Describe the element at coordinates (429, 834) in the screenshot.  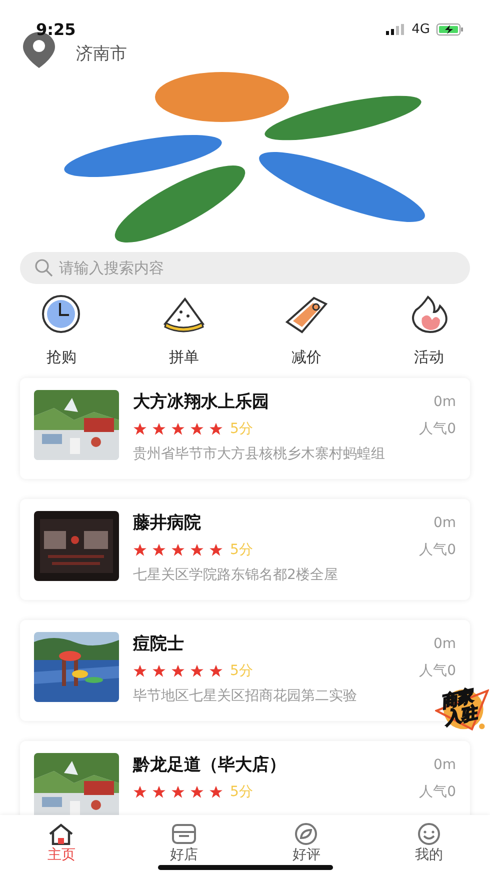
I see `smiley-icon` at that location.